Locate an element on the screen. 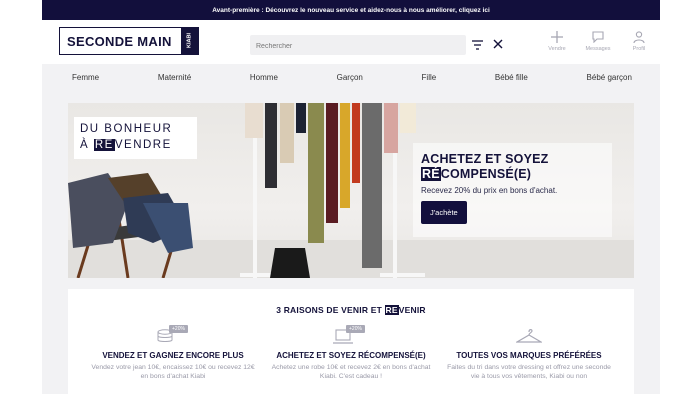 The height and width of the screenshot is (394, 700). reason-sell-icon-wrap: +20% is located at coordinates (173, 335).